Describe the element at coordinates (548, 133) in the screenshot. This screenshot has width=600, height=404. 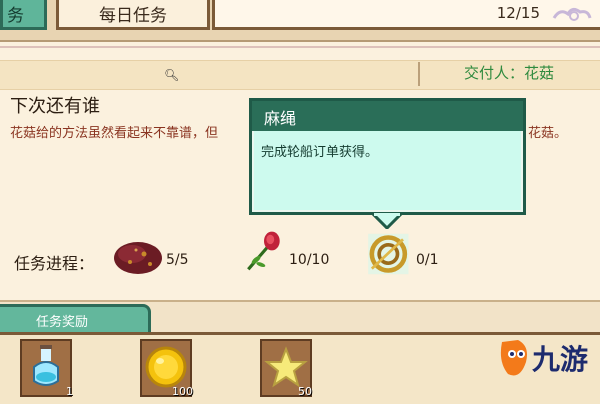
I see `quest-description-end: 花菇。` at that location.